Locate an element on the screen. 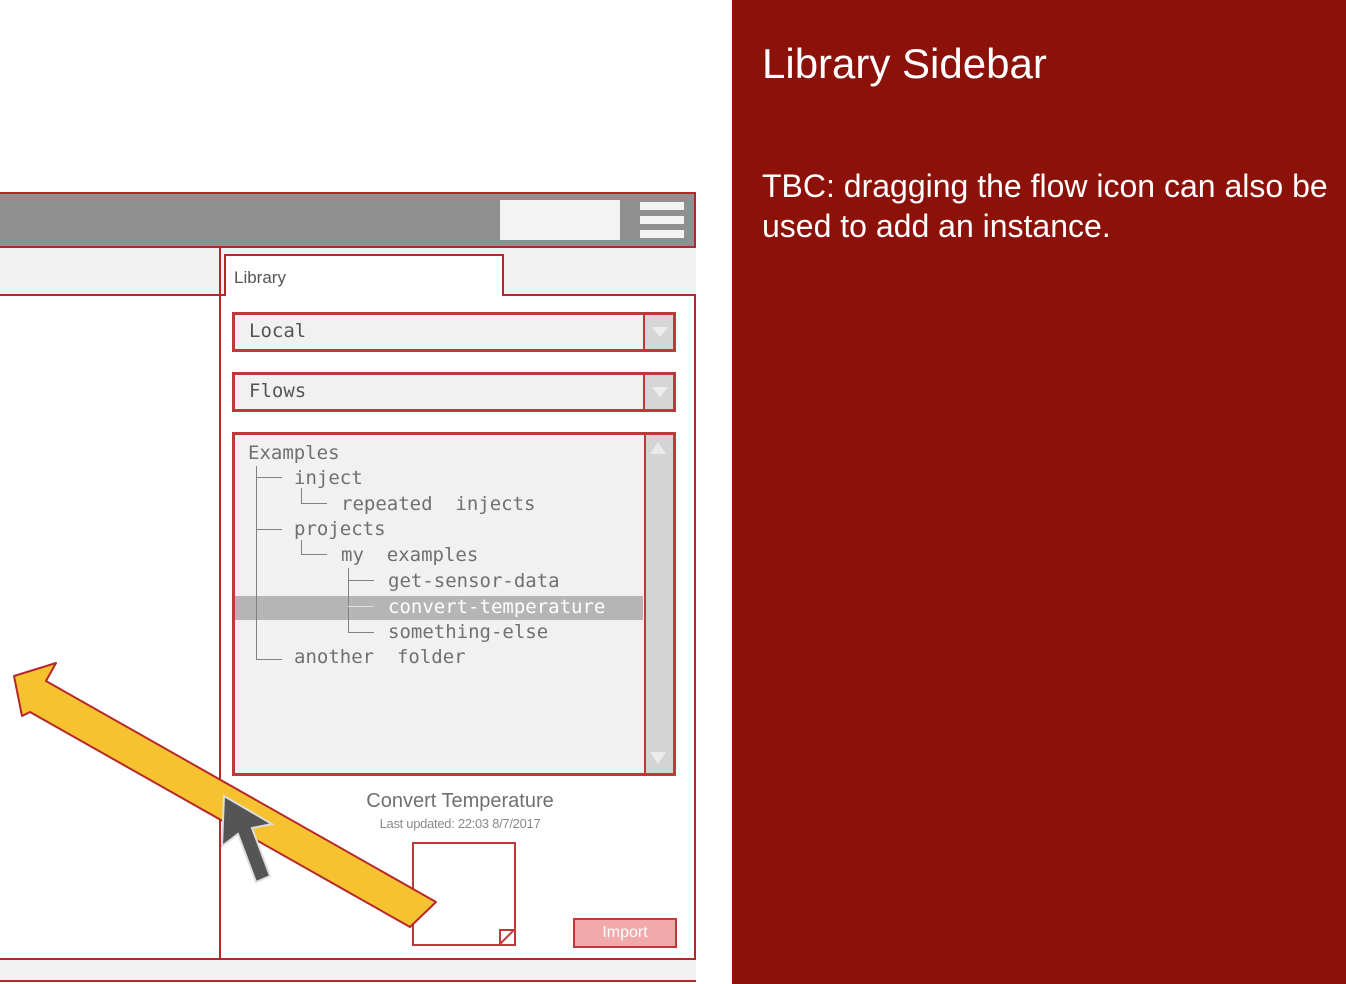  tree-item: my examples is located at coordinates (409, 555).